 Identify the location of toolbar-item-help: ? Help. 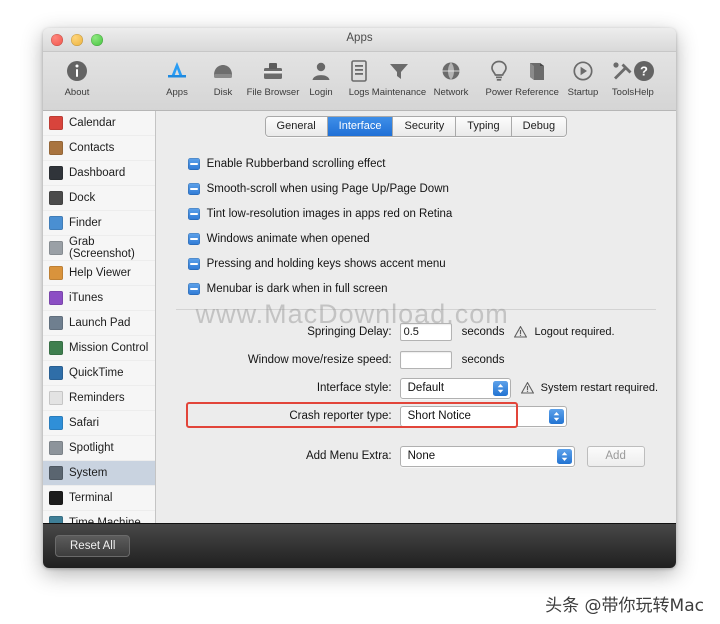
(644, 77).